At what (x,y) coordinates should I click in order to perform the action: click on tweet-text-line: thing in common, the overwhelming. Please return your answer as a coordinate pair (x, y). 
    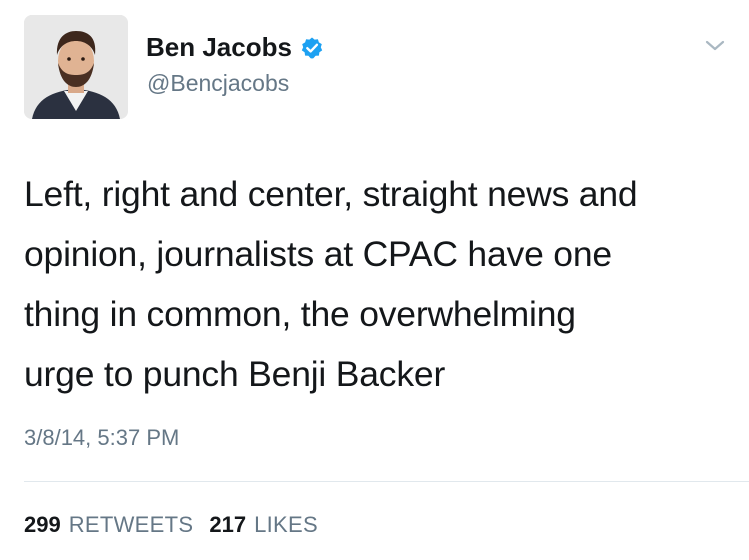
    Looking at the image, I should click on (300, 314).